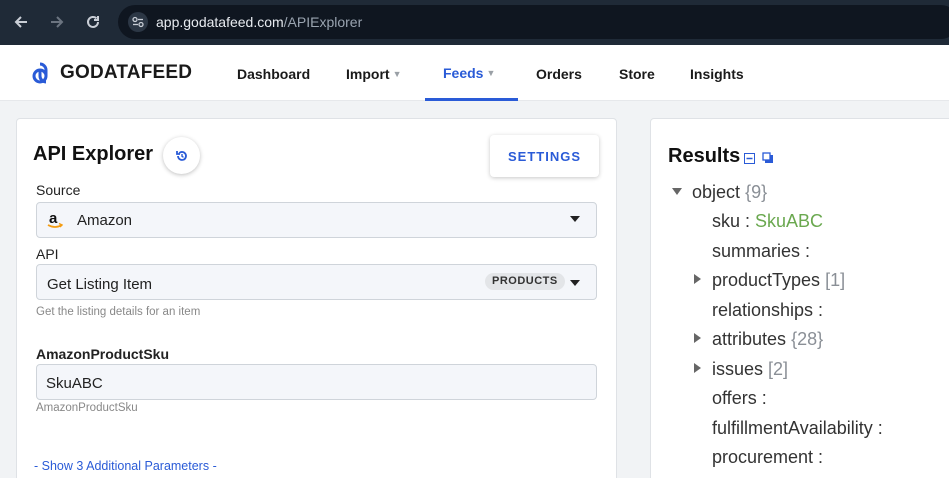 The width and height of the screenshot is (949, 478). Describe the element at coordinates (807, 339) in the screenshot. I see `tree-count: {28}` at that location.